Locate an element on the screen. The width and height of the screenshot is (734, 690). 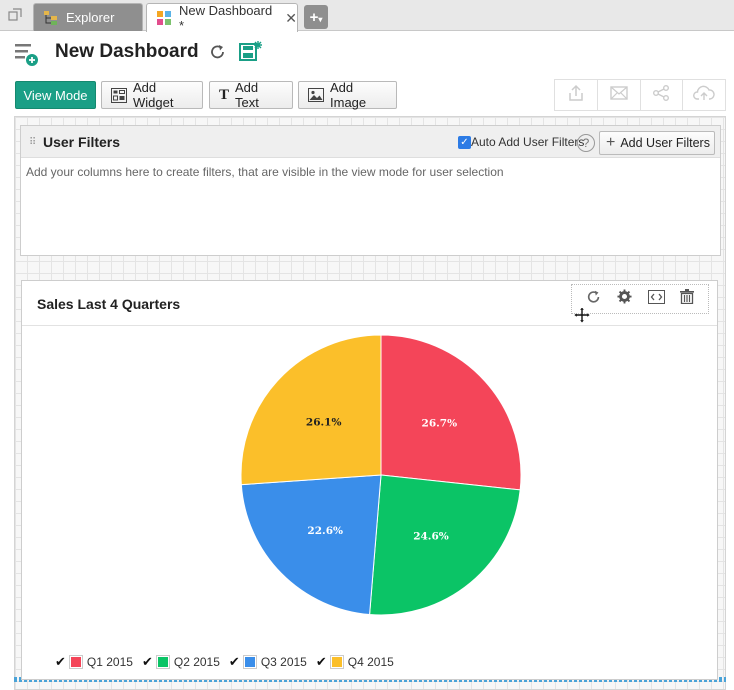
add-tab-icon: +▾ is located at coordinates (316, 17).